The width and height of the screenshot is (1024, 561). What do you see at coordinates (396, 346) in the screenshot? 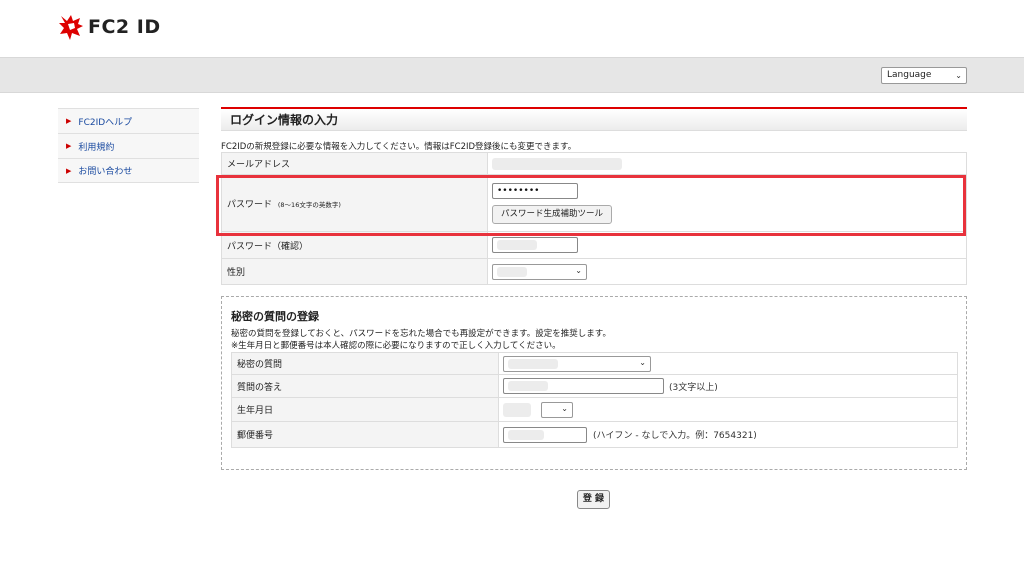
I see `secret-section-note: ※生年月日と郵便番号は本人確認の際に必要になりますので正しく入力してください。` at bounding box center [396, 346].